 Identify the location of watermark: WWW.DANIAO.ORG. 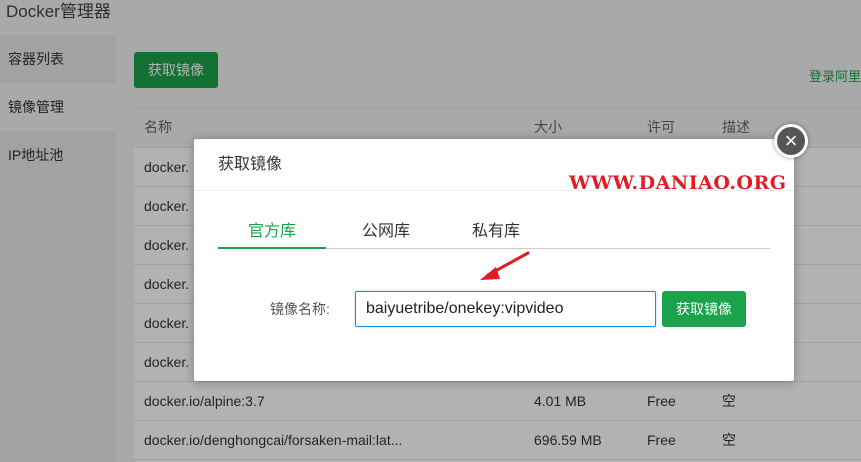
(678, 183).